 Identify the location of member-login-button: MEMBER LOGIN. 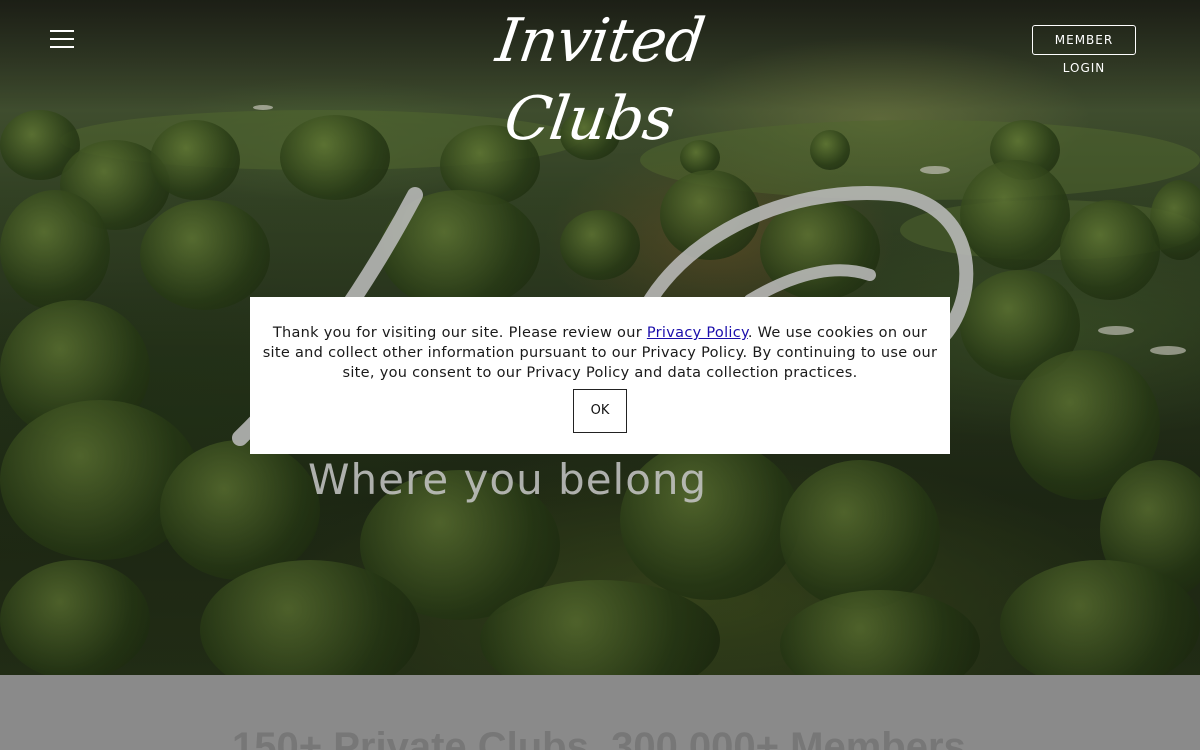
(1084, 50).